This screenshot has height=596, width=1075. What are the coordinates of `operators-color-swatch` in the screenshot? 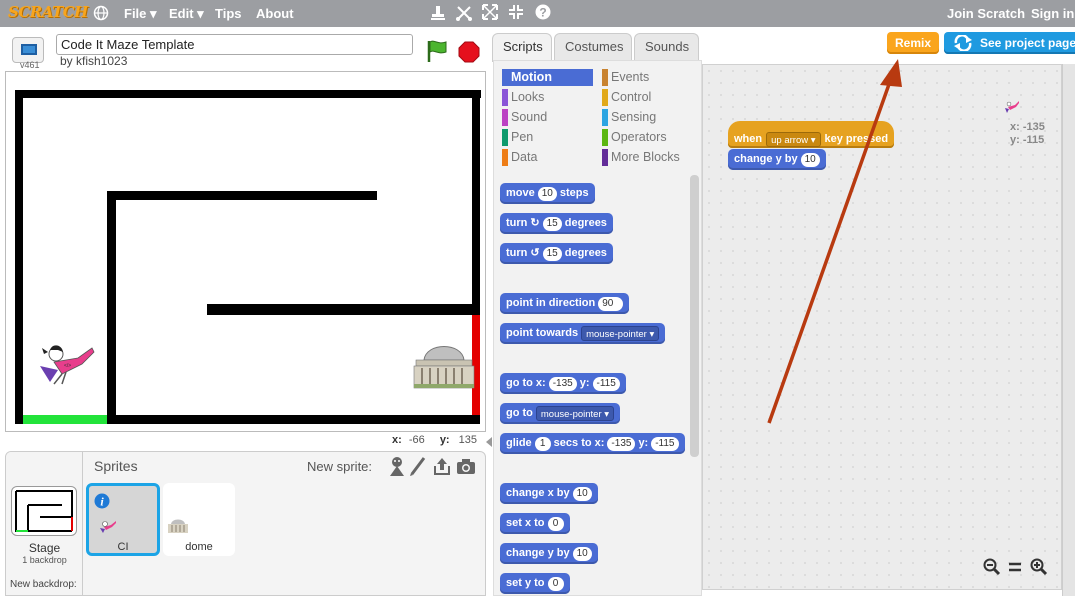 It's located at (605, 137).